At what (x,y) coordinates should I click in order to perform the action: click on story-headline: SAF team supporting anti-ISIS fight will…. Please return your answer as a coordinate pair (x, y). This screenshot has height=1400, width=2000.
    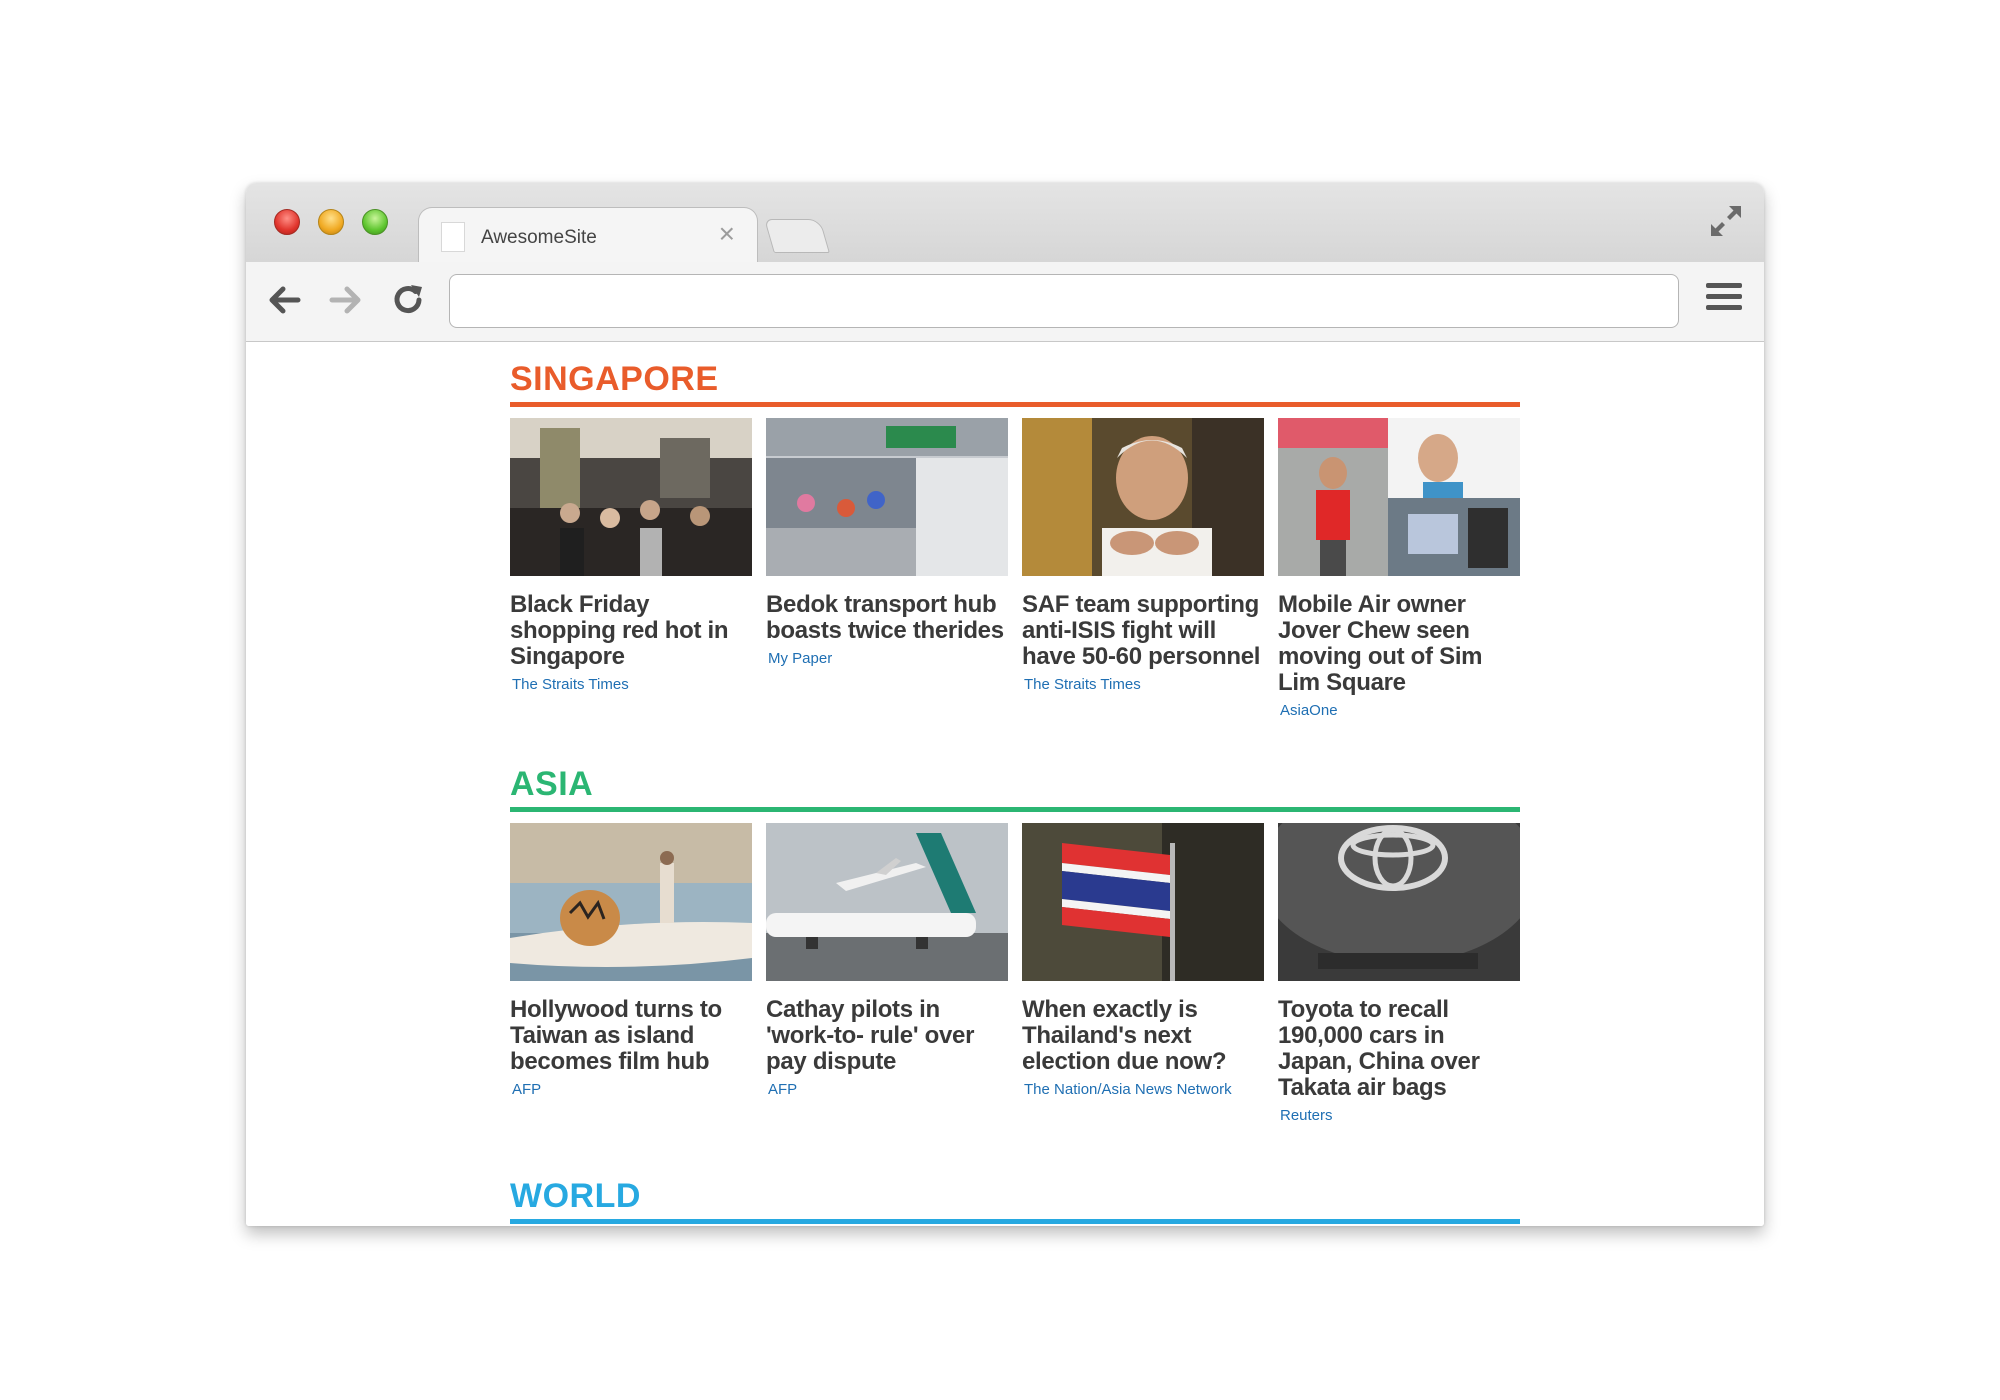
    Looking at the image, I should click on (1143, 631).